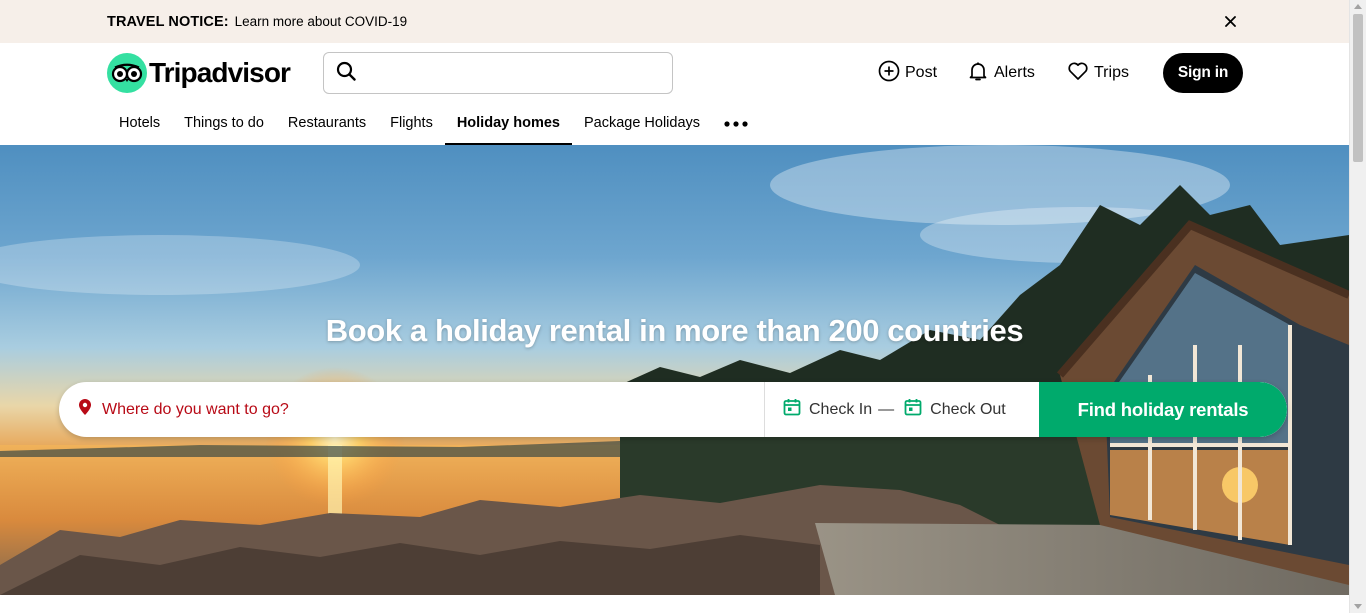 The height and width of the screenshot is (613, 1366). What do you see at coordinates (1078, 73) in the screenshot?
I see `heart-icon` at bounding box center [1078, 73].